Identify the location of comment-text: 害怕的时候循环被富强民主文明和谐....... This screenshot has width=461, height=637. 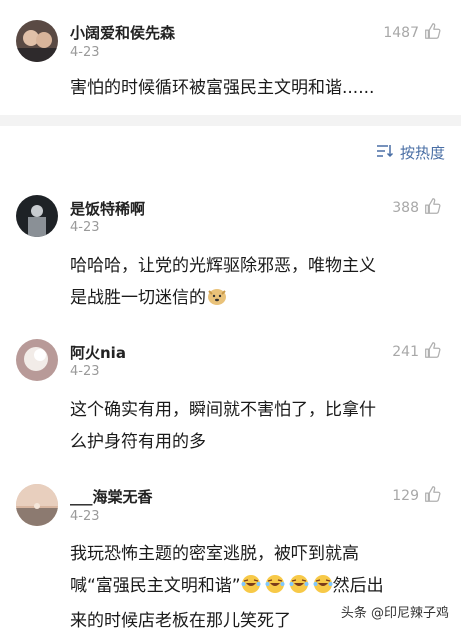
(222, 88).